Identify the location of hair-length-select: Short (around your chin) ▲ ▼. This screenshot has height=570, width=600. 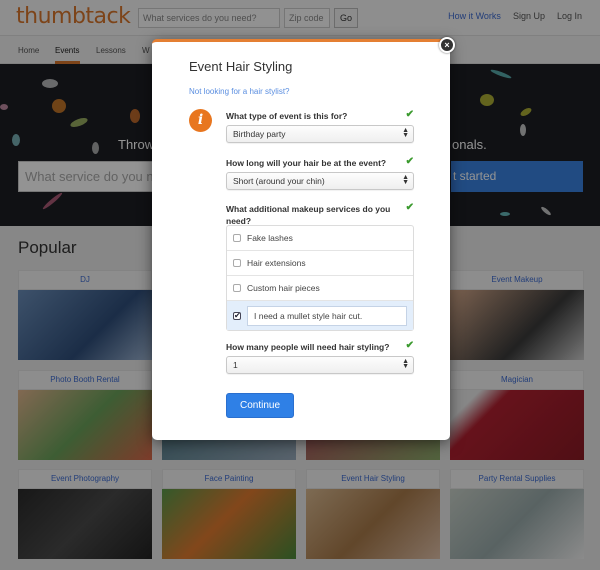
(320, 181).